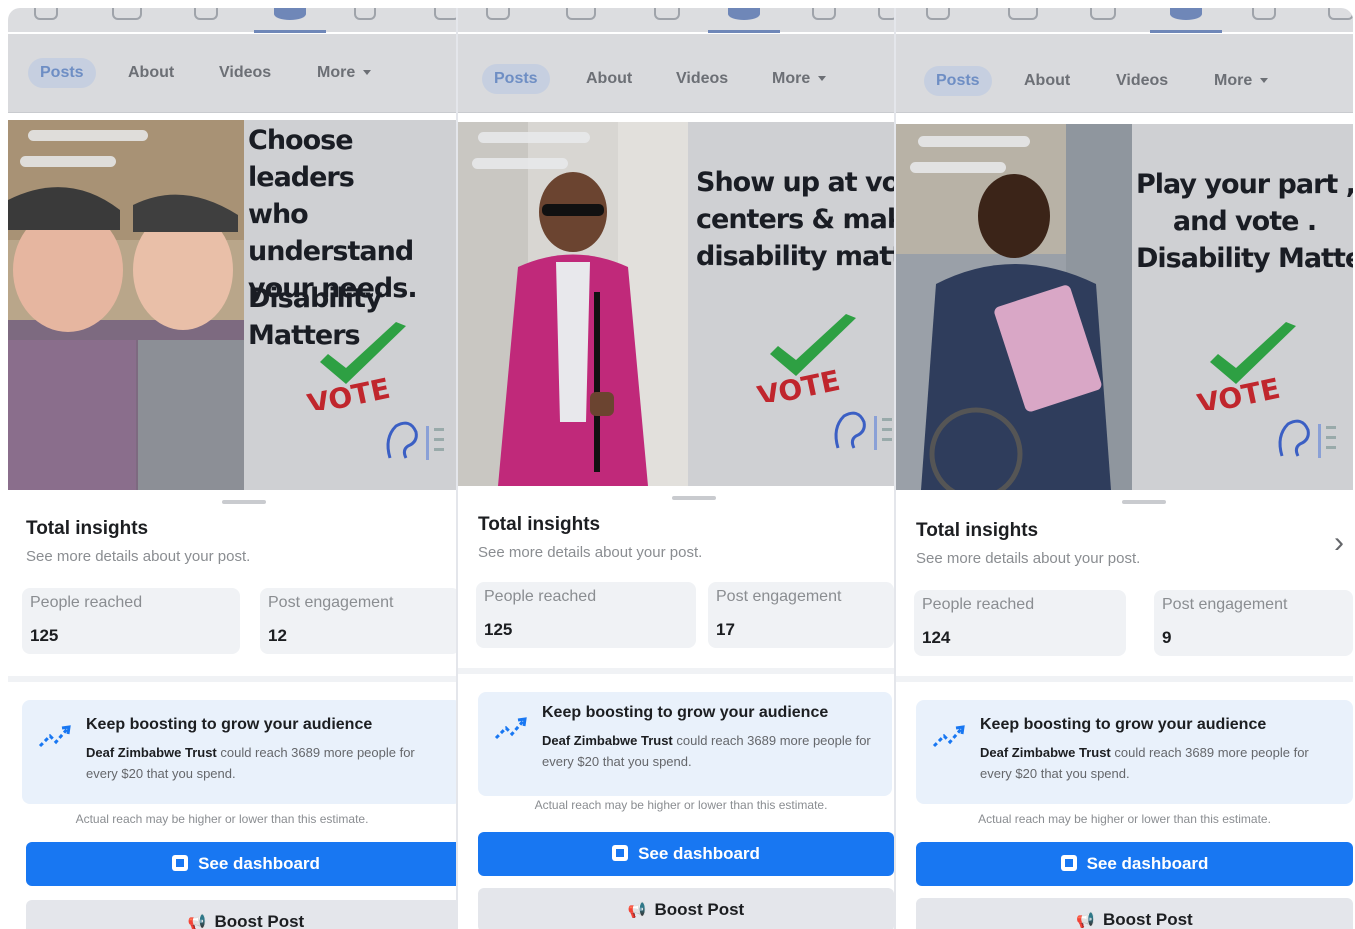  Describe the element at coordinates (232, 679) in the screenshot. I see `section-divider` at that location.